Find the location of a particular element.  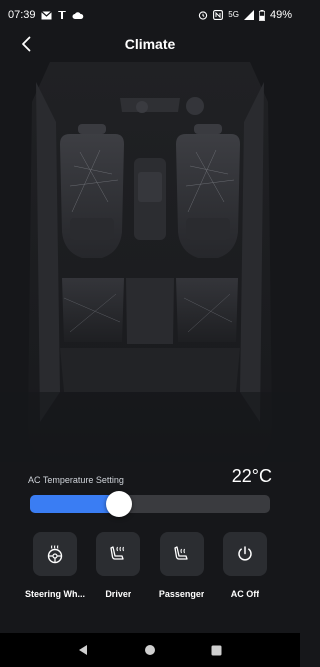

passenger-seat-heat-control: Passenger is located at coordinates (182, 565).